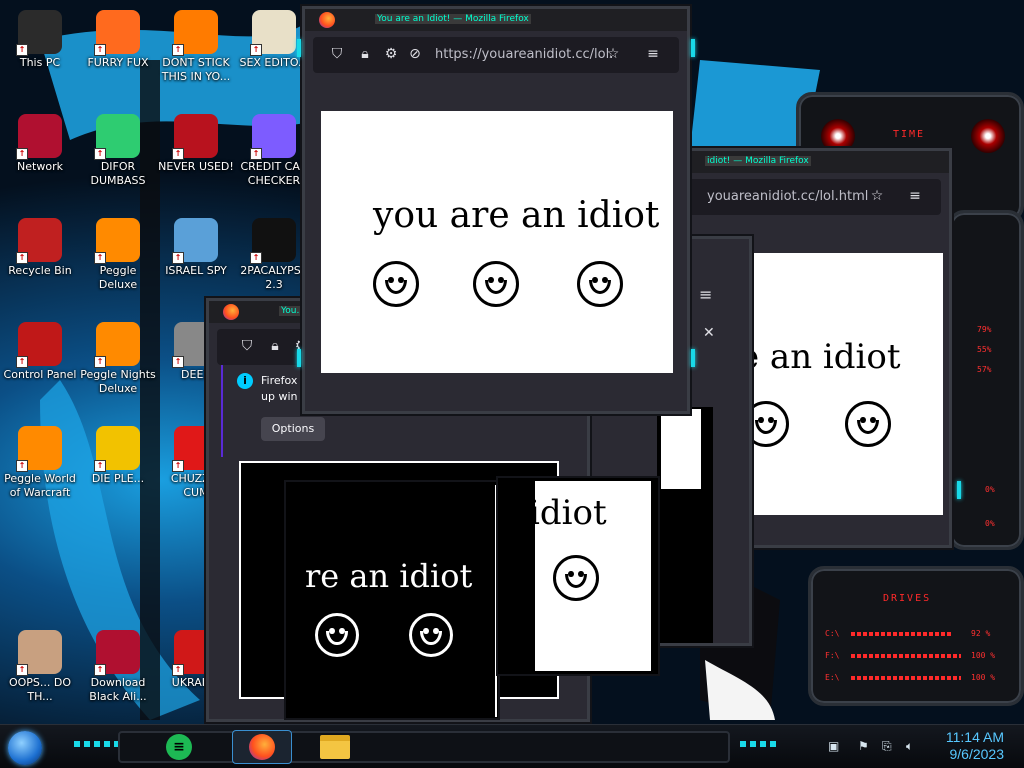  I want to click on flag-icon: ⚑, so click(863, 746).